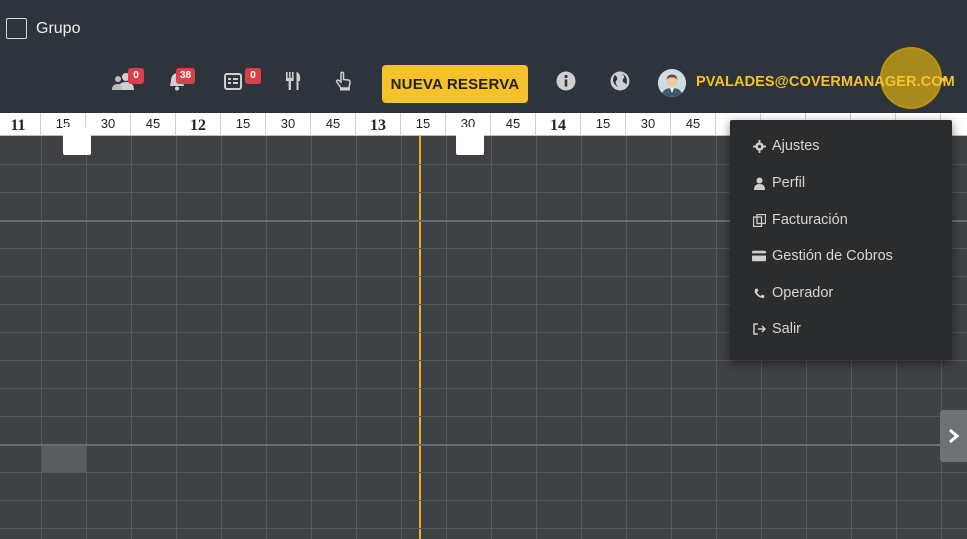 This screenshot has width=967, height=539. What do you see at coordinates (420, 337) in the screenshot?
I see `current-time-line` at bounding box center [420, 337].